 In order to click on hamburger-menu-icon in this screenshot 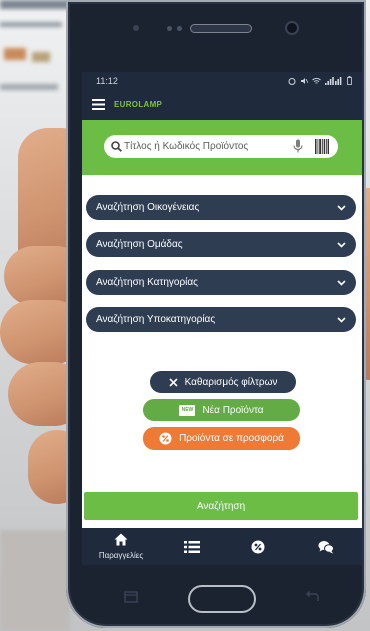, I will do `click(98, 104)`.